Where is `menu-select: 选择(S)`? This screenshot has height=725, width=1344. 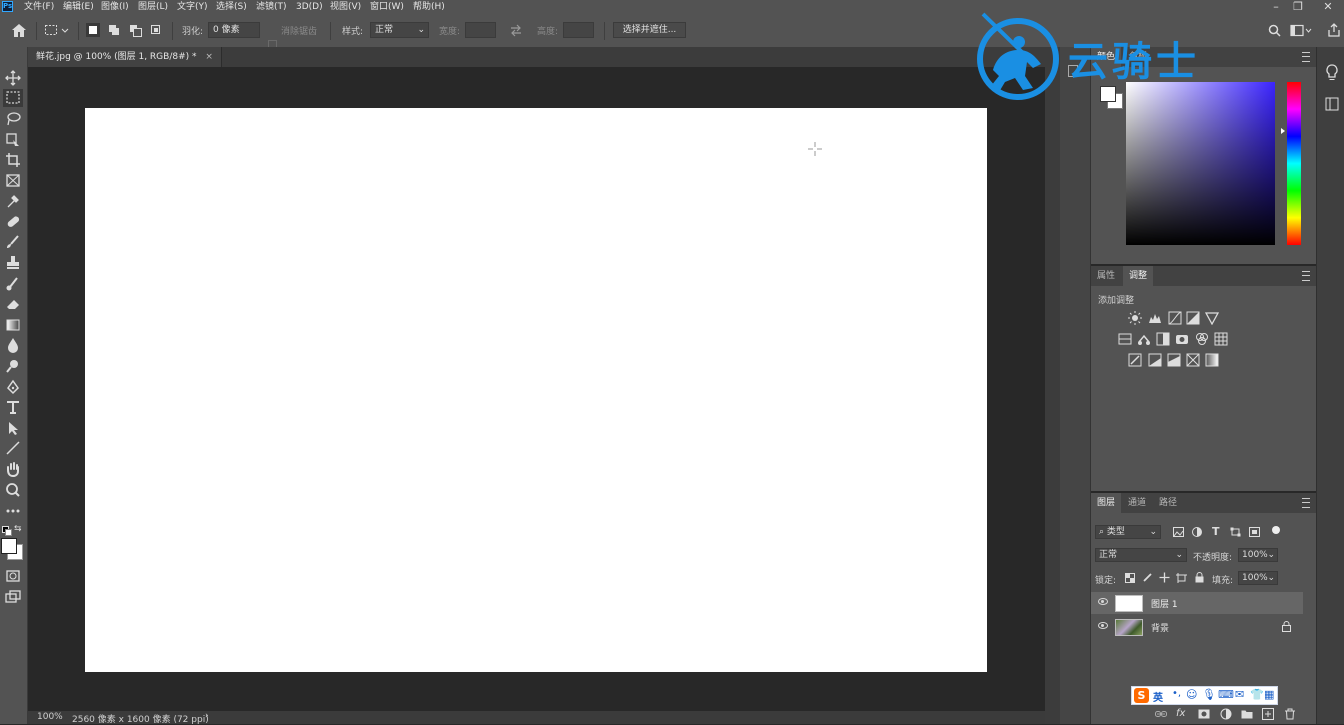 menu-select: 选择(S) is located at coordinates (231, 7).